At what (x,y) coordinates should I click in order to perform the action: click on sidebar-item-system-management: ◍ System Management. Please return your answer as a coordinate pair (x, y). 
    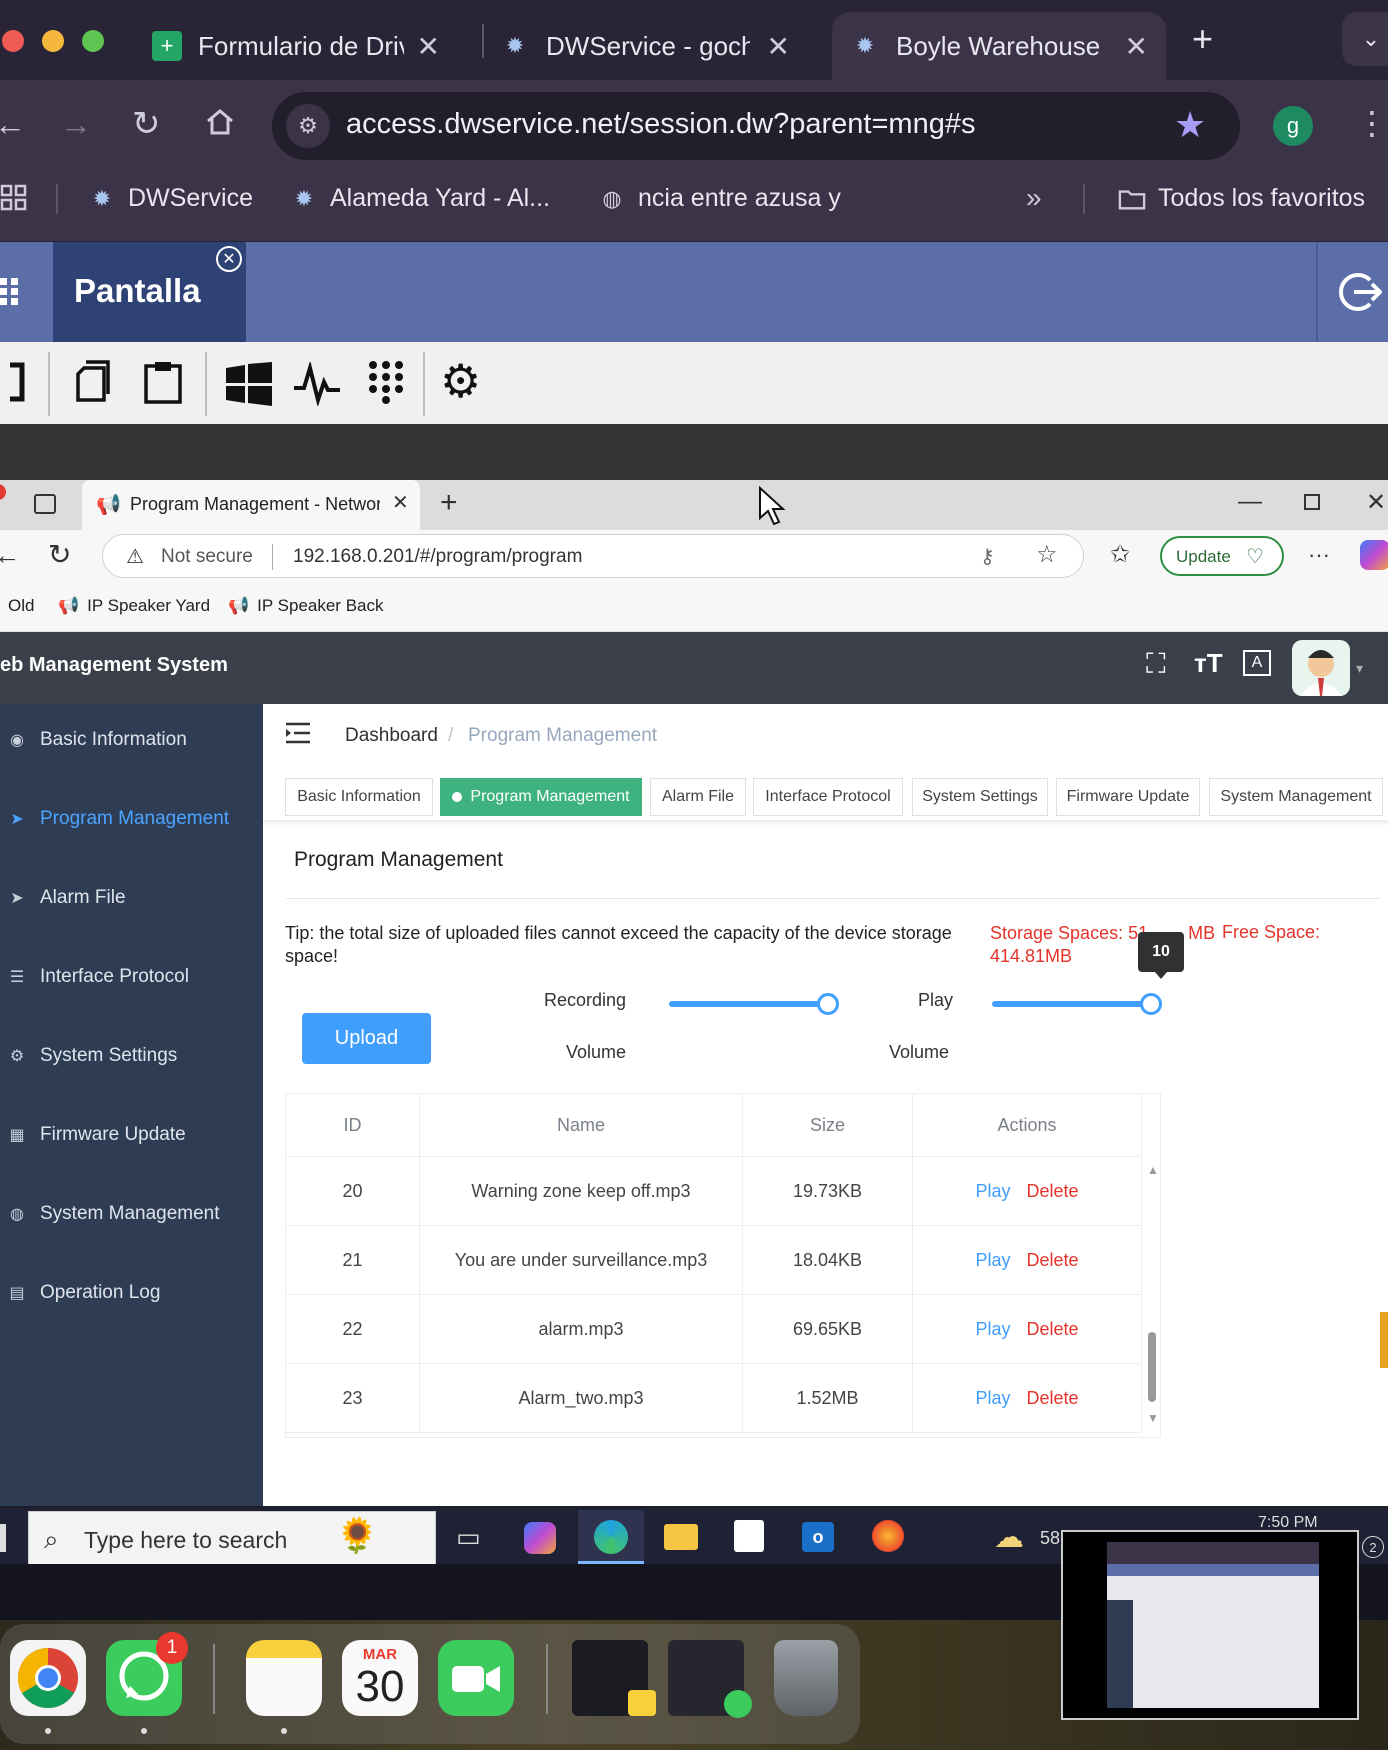
    Looking at the image, I should click on (131, 1214).